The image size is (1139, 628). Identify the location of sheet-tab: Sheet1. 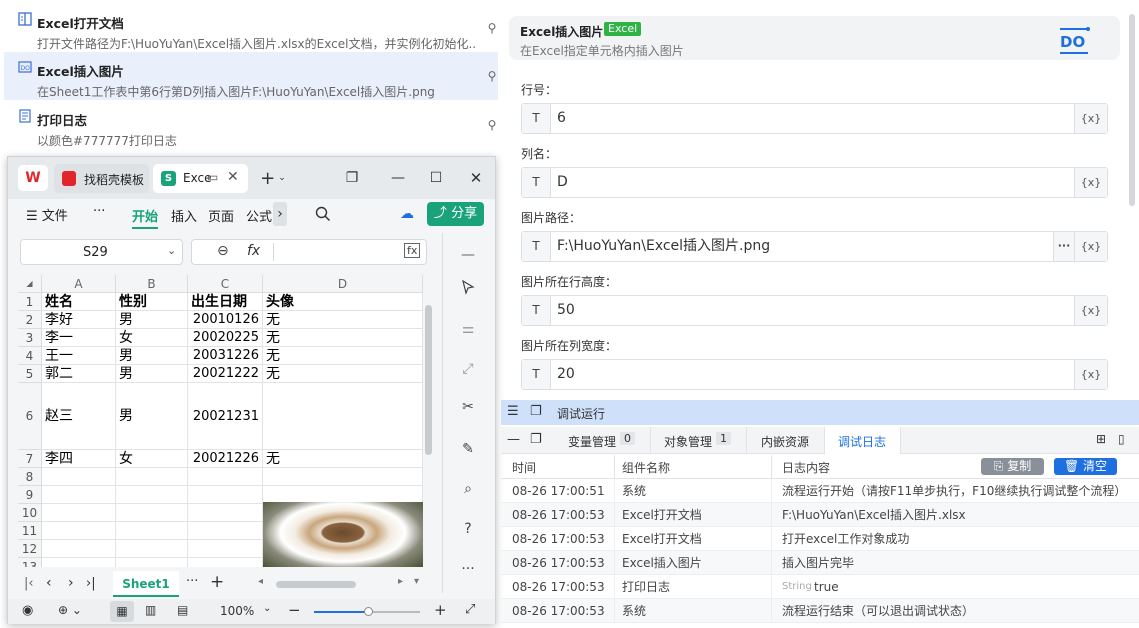
(146, 584).